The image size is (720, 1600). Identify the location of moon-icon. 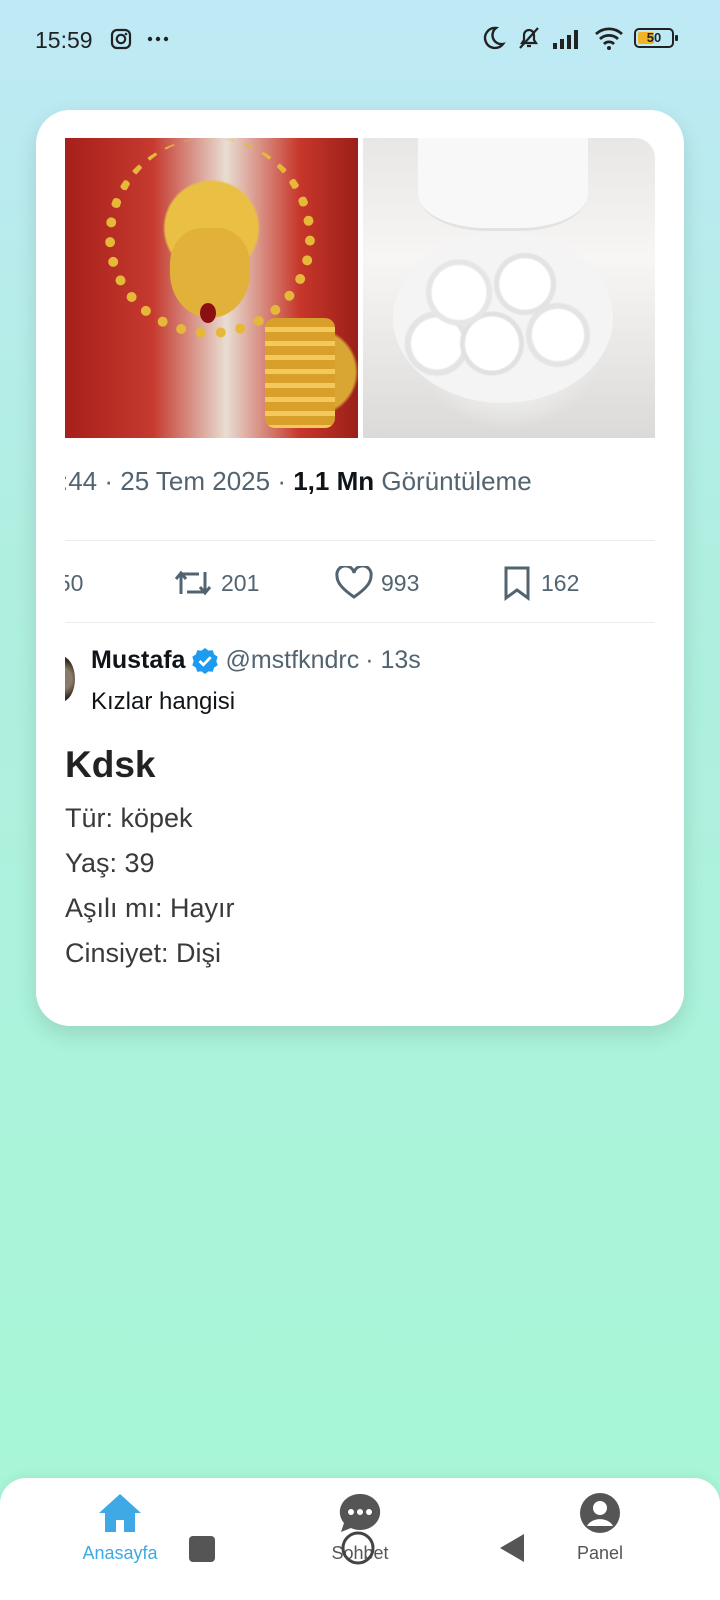
(494, 38).